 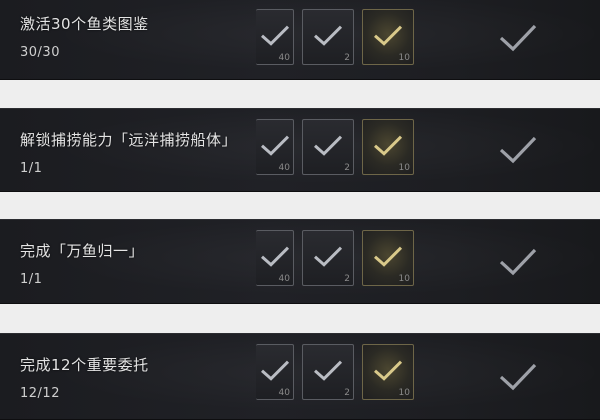 What do you see at coordinates (84, 365) in the screenshot?
I see `achievement-title: 完成12个重要委托` at bounding box center [84, 365].